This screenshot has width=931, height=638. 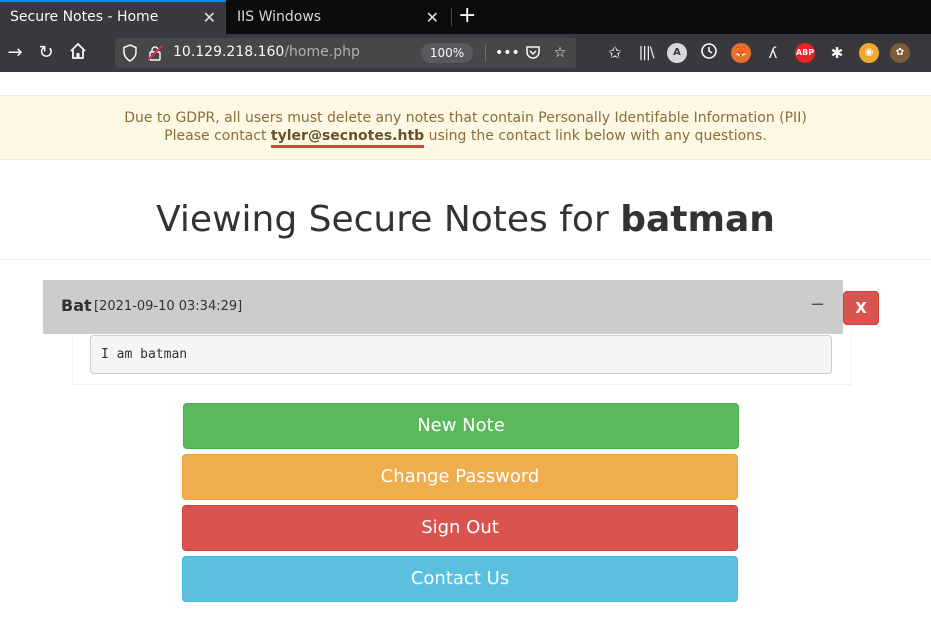 What do you see at coordinates (560, 53) in the screenshot?
I see `bookmark-star-icon: ☆` at bounding box center [560, 53].